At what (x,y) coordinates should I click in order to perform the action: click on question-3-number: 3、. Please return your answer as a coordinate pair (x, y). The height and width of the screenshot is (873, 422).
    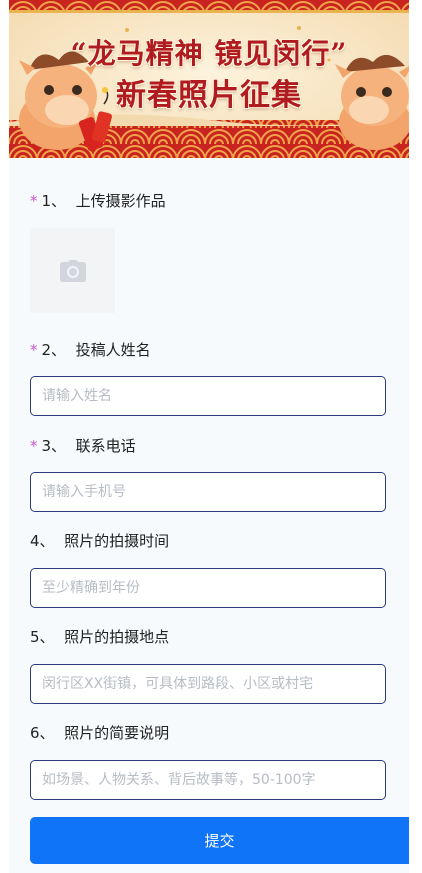
    Looking at the image, I should click on (54, 446).